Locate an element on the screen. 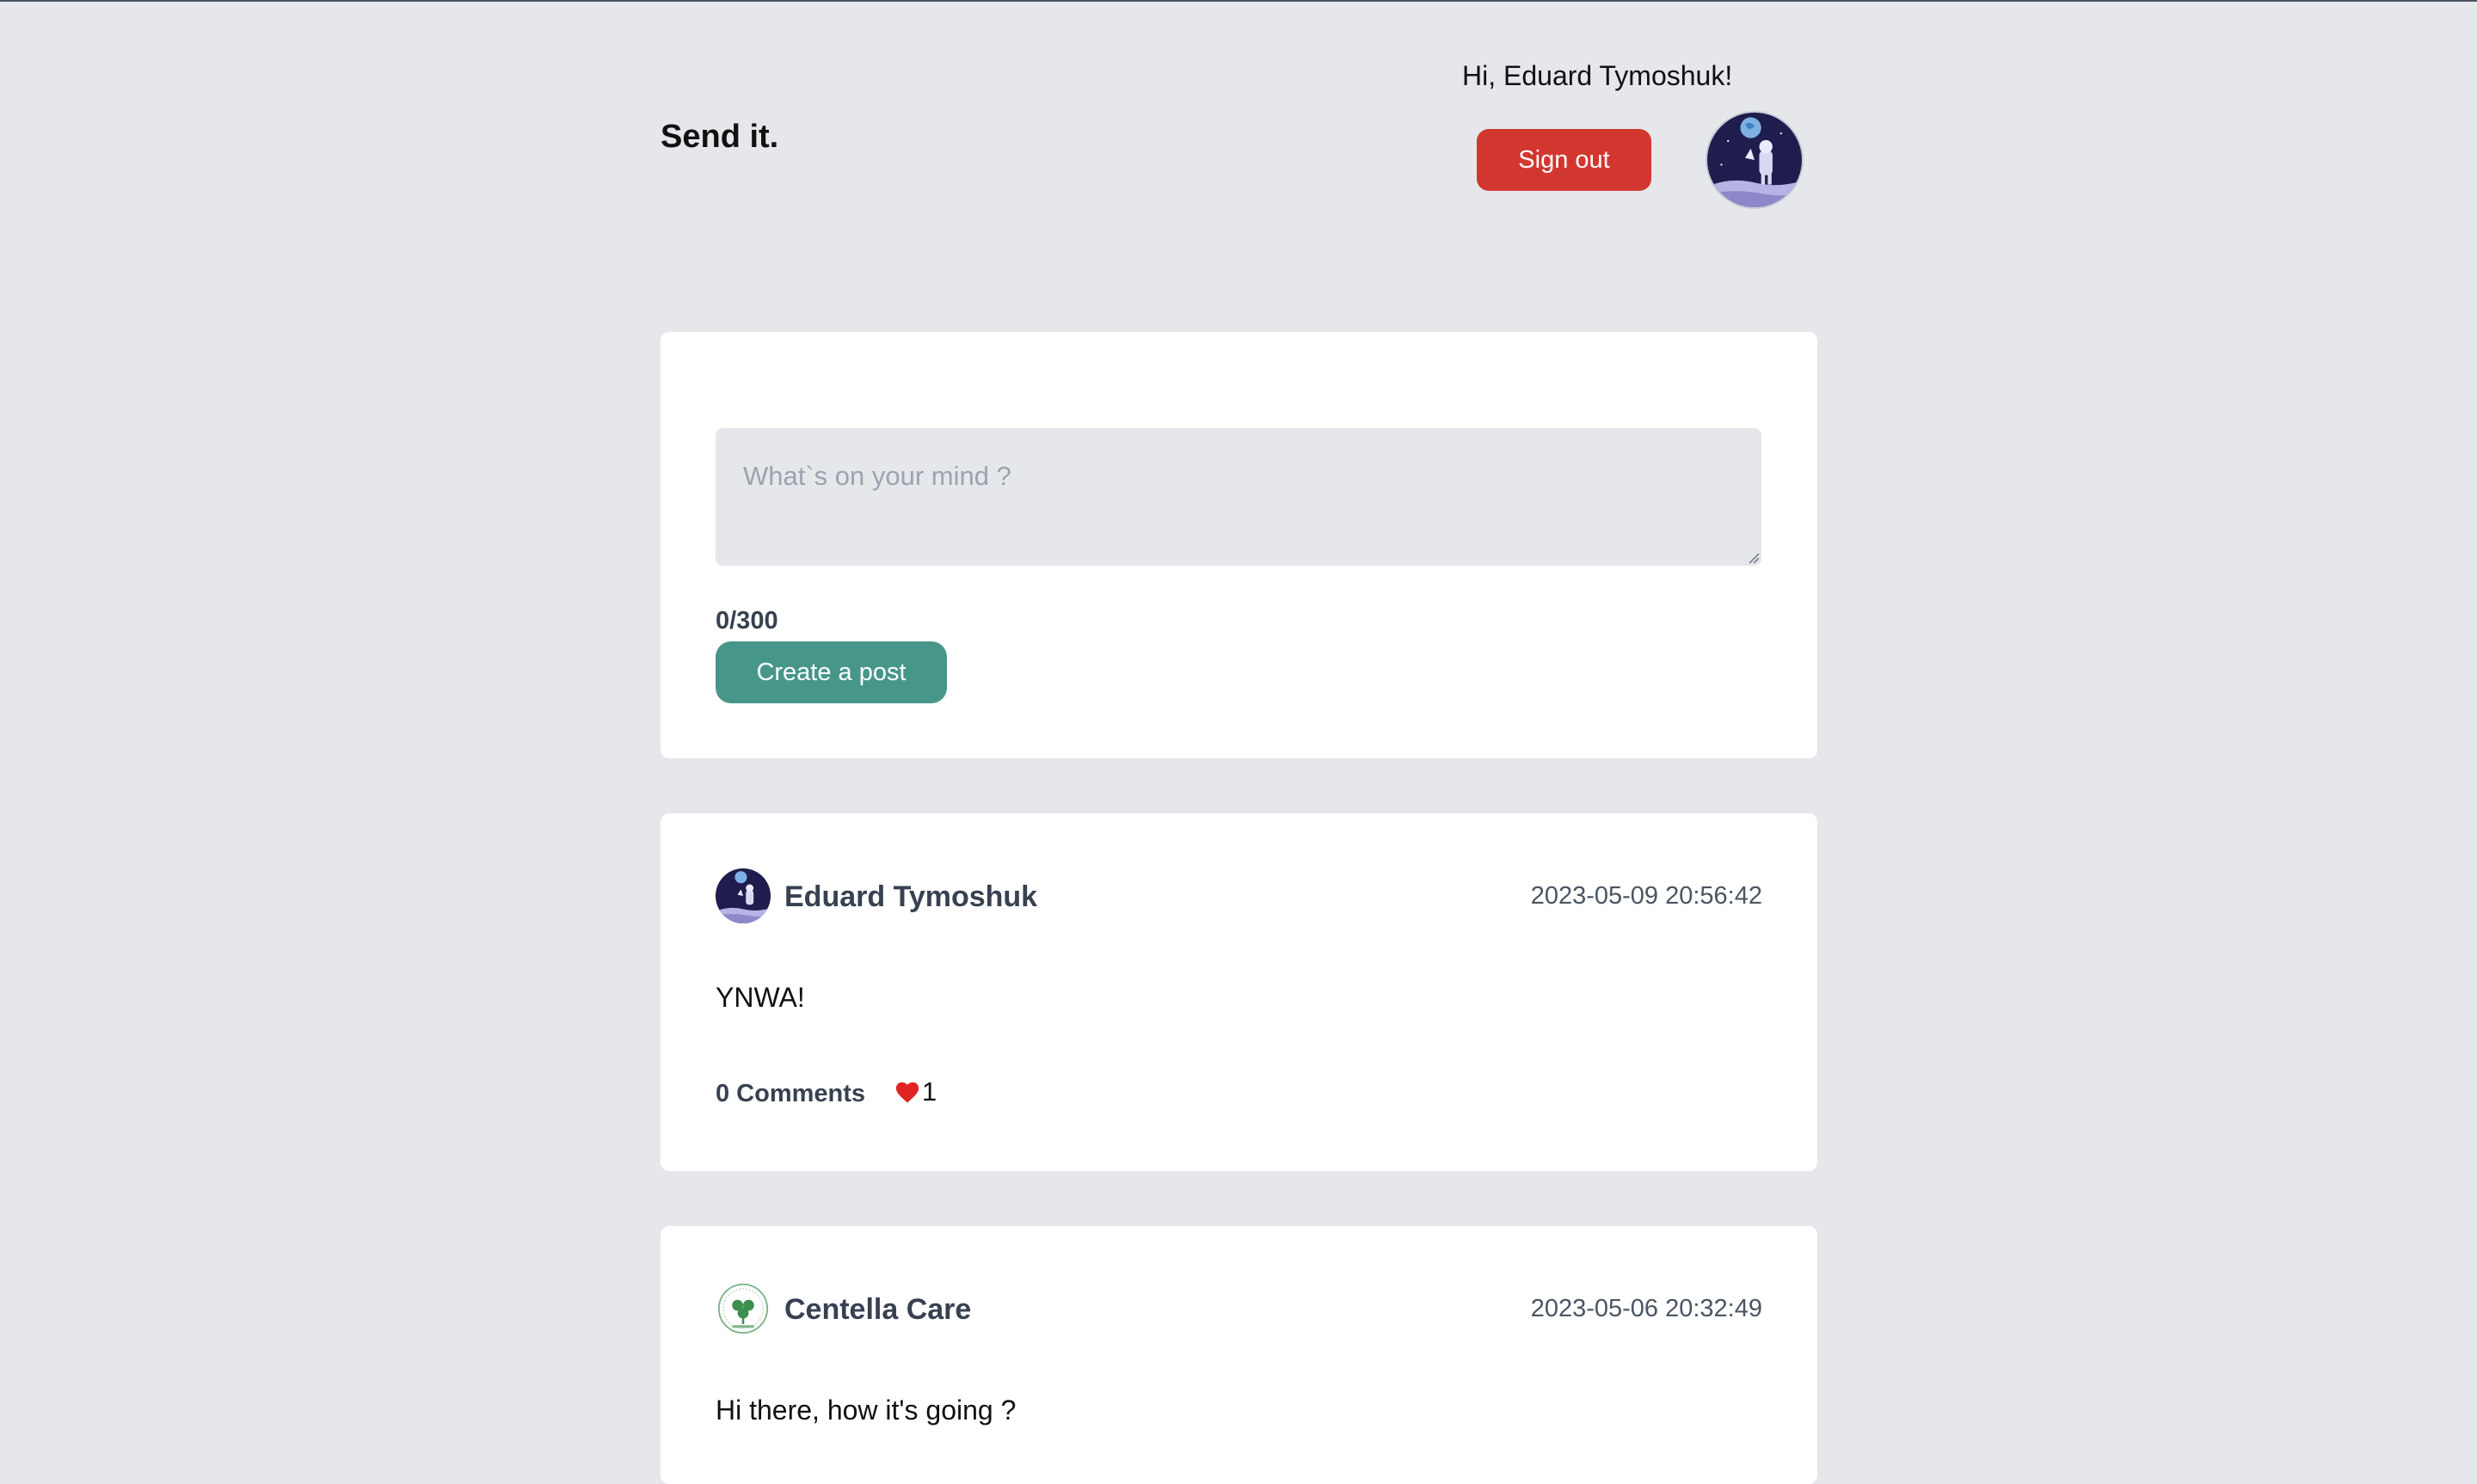 The image size is (2477, 1484). like-count: 1 is located at coordinates (930, 1091).